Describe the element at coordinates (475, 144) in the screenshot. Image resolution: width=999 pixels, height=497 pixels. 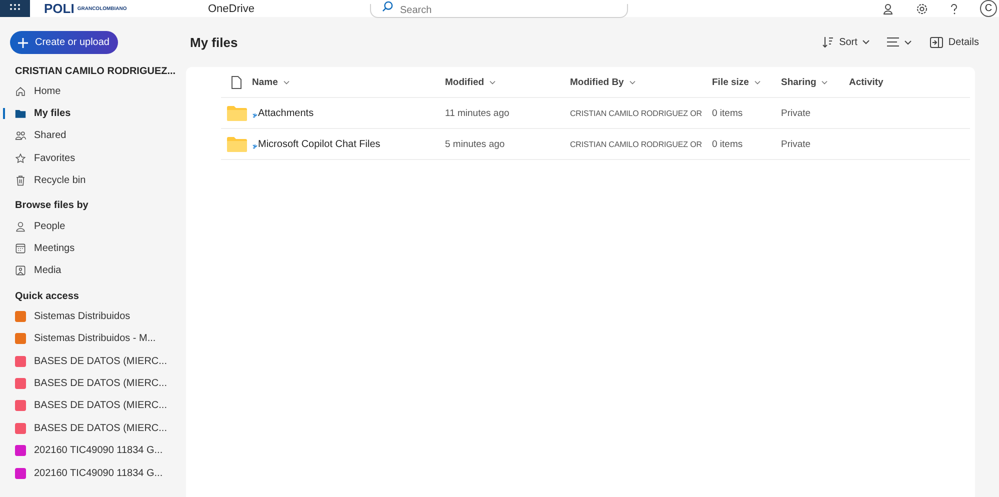
I see `modified-cell: 5 minutes ago` at that location.